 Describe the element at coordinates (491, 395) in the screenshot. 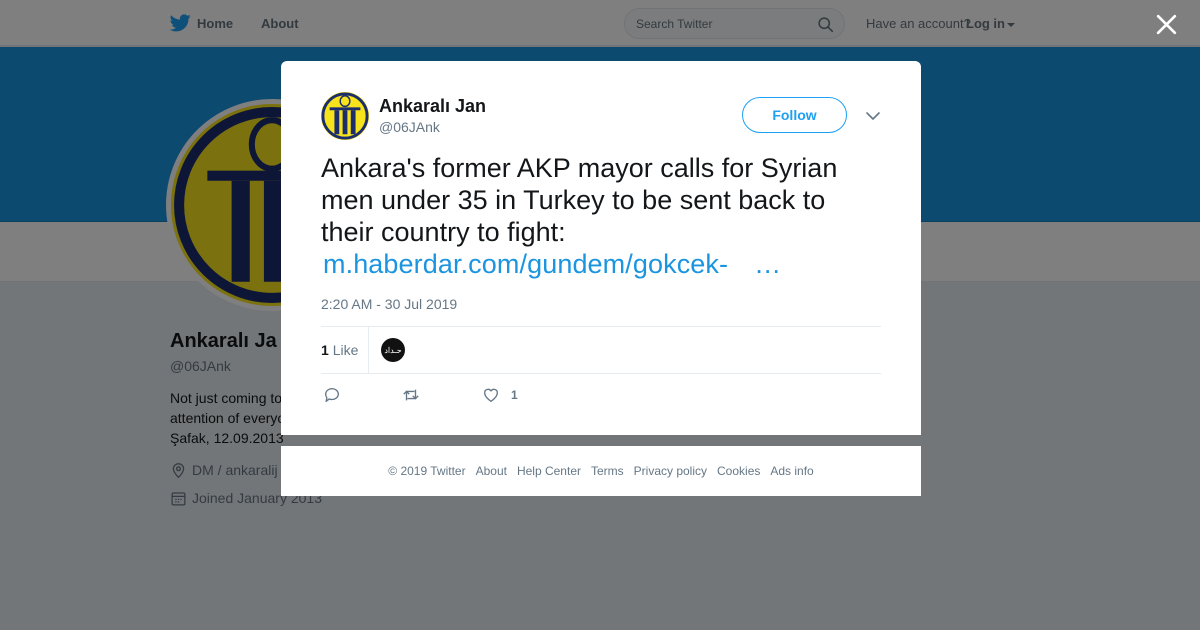

I see `heart-icon` at that location.